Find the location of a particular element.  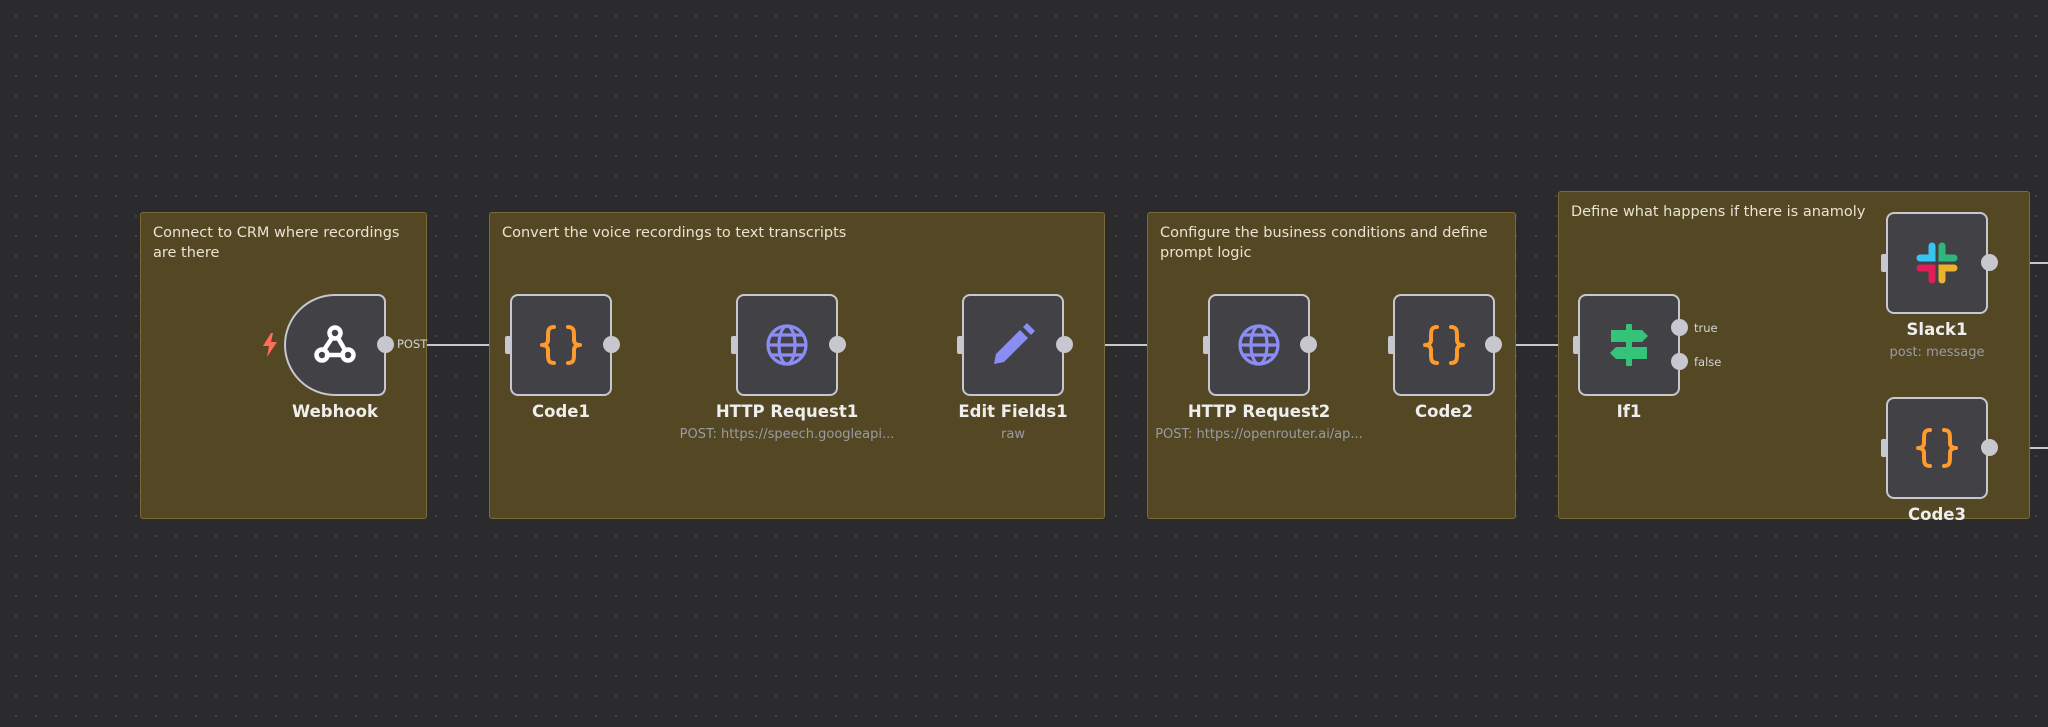

pencil-icon is located at coordinates (1013, 345).